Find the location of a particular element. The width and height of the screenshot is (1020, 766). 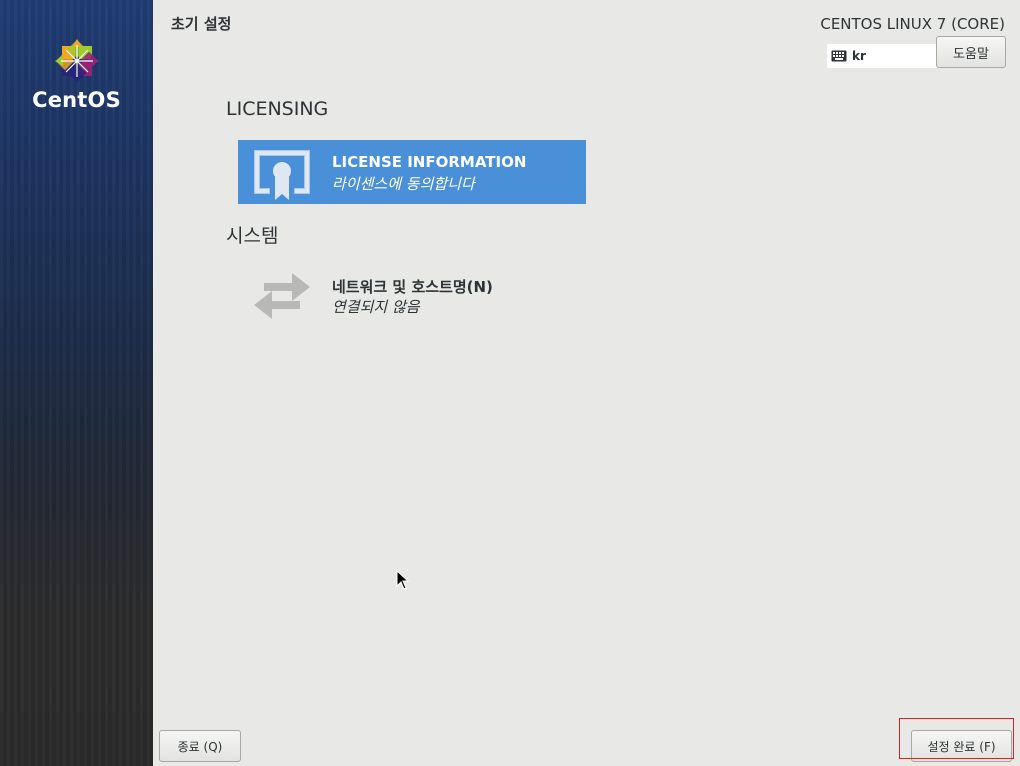

spoke-status: 라이센스에 동의합니다 is located at coordinates (403, 184).